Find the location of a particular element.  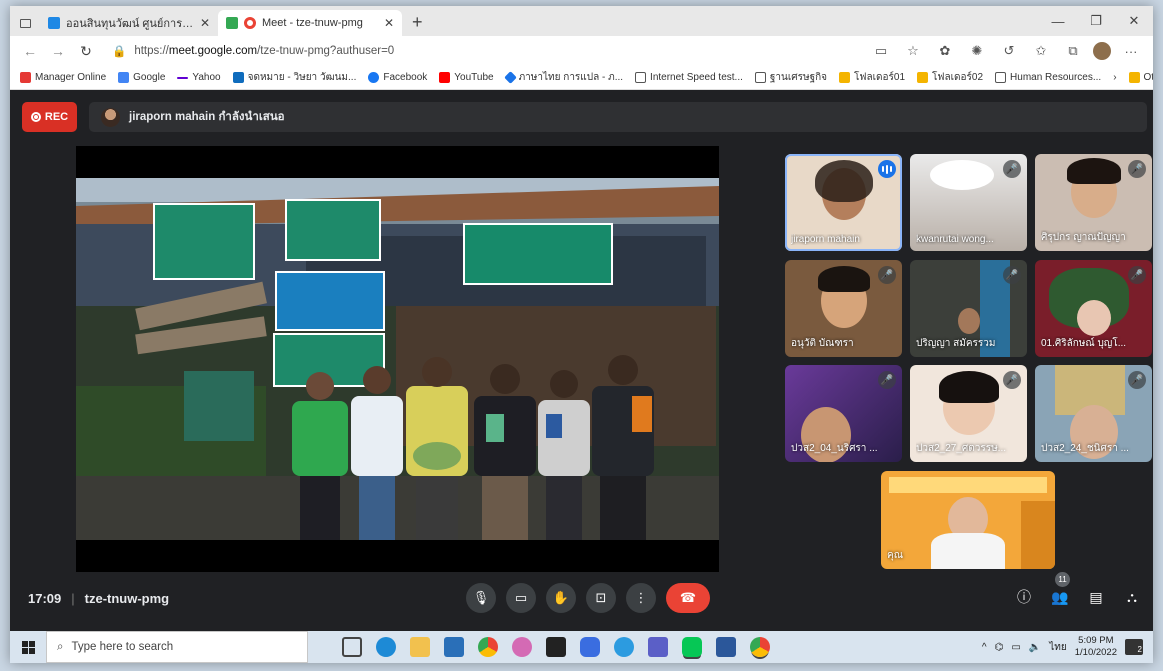

presenting-banner: jiraporn mahain กำลังนำเสนอ is located at coordinates (618, 117).